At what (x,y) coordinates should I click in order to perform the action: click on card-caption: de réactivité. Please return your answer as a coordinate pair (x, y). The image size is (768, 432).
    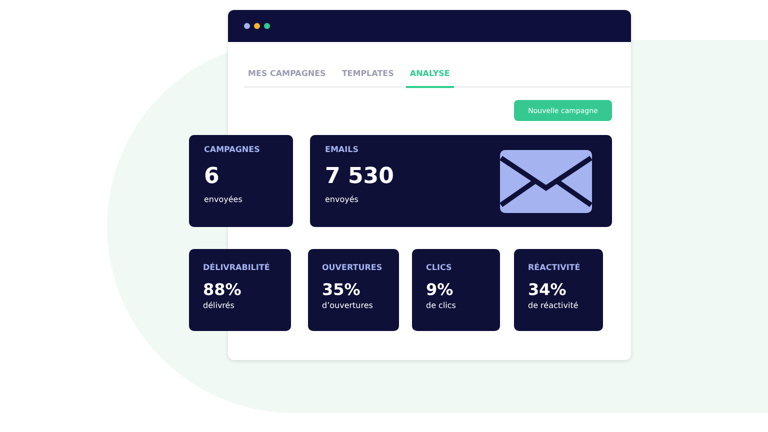
    Looking at the image, I should click on (554, 305).